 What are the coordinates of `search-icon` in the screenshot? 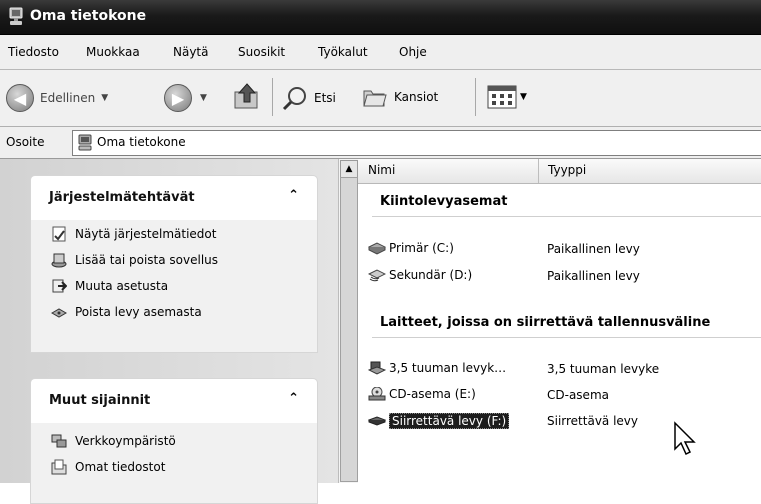 It's located at (294, 99).